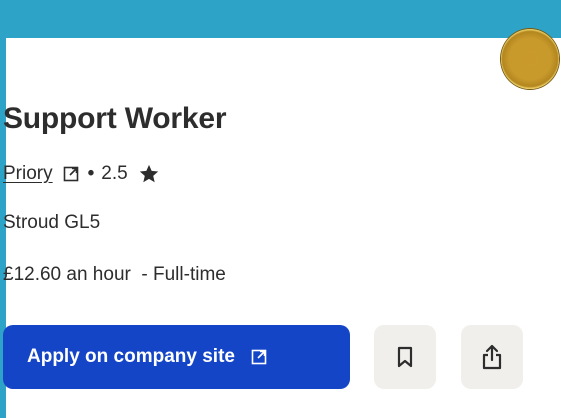 The width and height of the screenshot is (561, 418). Describe the element at coordinates (28, 174) in the screenshot. I see `company-link: Priory` at that location.